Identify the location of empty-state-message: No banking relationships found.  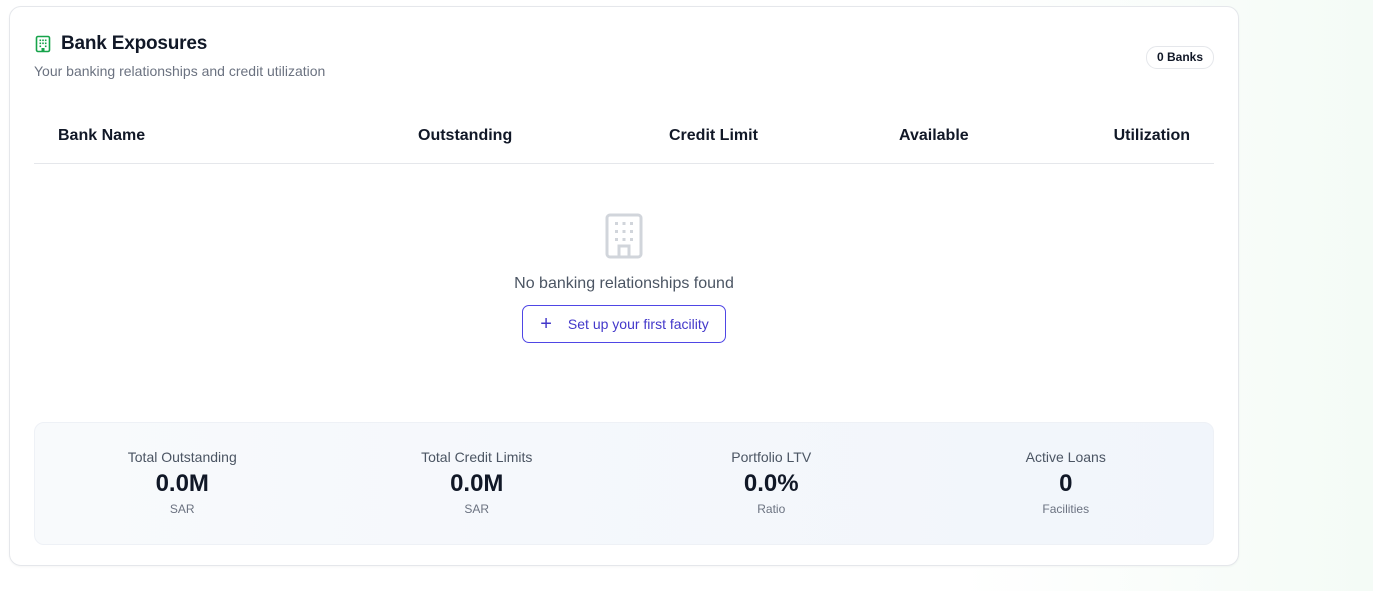
(624, 283).